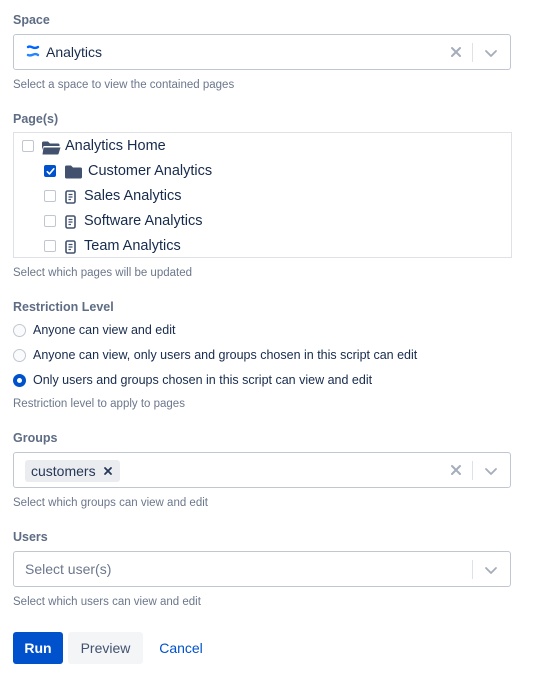 The image size is (537, 679). What do you see at coordinates (108, 471) in the screenshot?
I see `remove-chip-icon` at bounding box center [108, 471].